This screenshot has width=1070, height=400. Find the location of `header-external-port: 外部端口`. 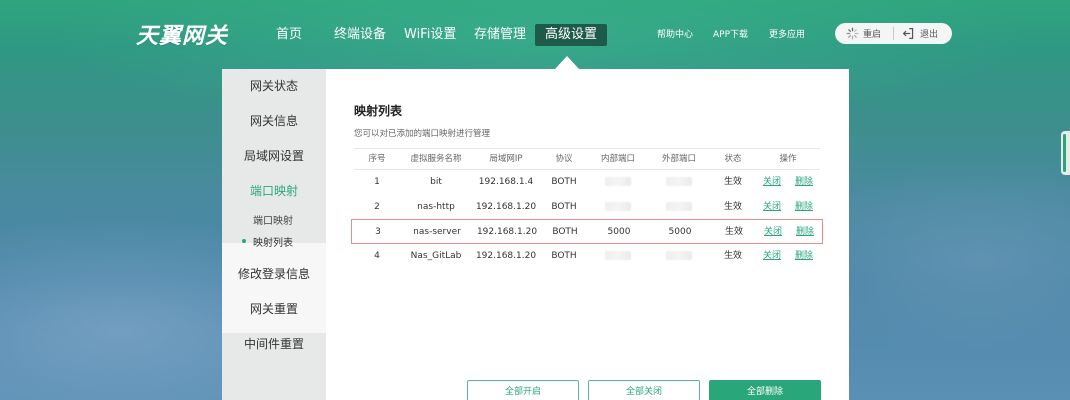

header-external-port: 外部端口 is located at coordinates (679, 159).